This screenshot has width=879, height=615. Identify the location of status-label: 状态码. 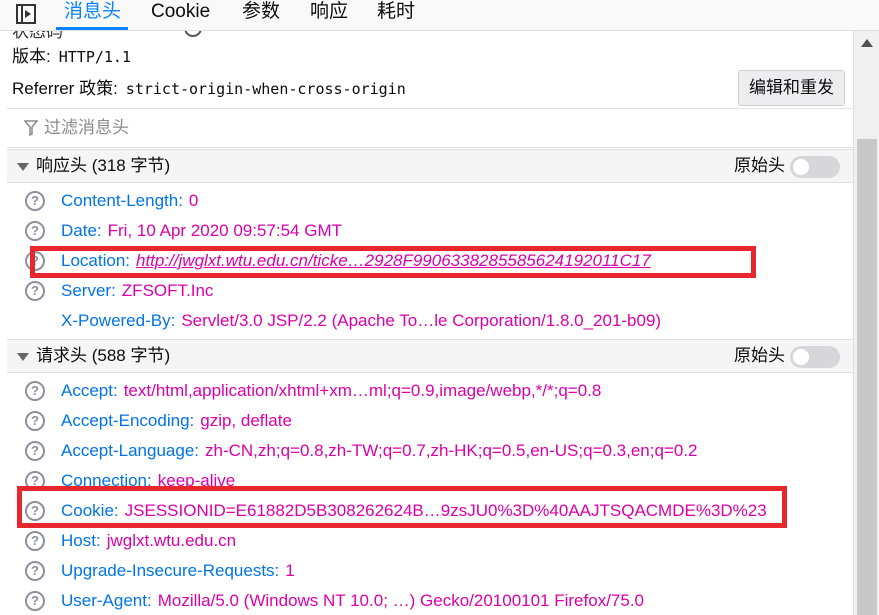
(37, 36).